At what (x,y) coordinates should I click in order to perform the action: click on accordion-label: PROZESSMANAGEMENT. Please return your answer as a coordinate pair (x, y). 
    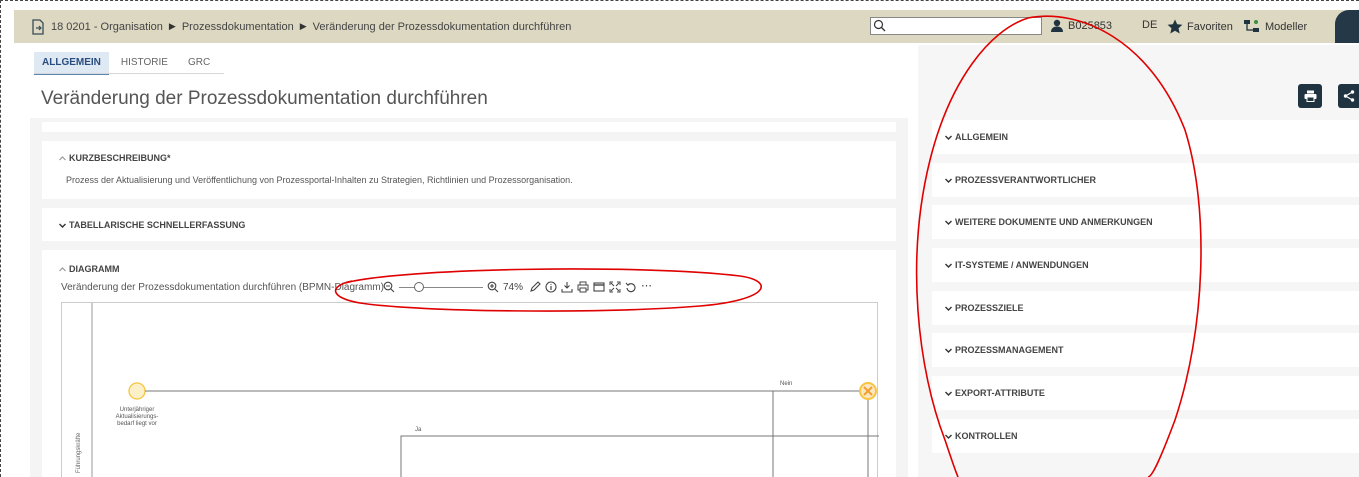
    Looking at the image, I should click on (1009, 350).